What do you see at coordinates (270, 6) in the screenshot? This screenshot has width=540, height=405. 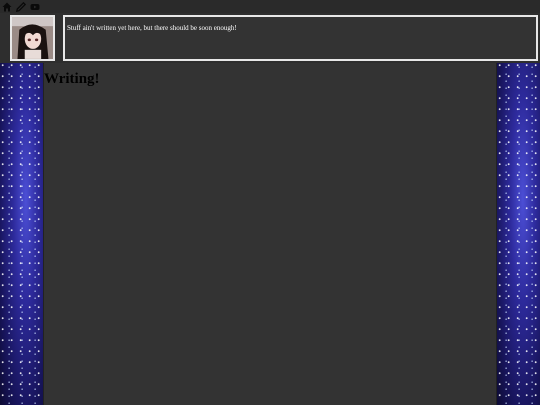 I see `top-nav-bar` at bounding box center [270, 6].